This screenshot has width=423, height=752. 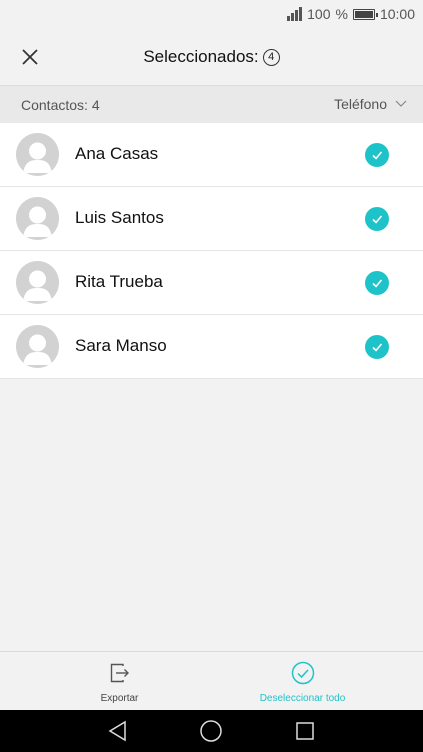 I want to click on export-label: Exportar, so click(x=119, y=698).